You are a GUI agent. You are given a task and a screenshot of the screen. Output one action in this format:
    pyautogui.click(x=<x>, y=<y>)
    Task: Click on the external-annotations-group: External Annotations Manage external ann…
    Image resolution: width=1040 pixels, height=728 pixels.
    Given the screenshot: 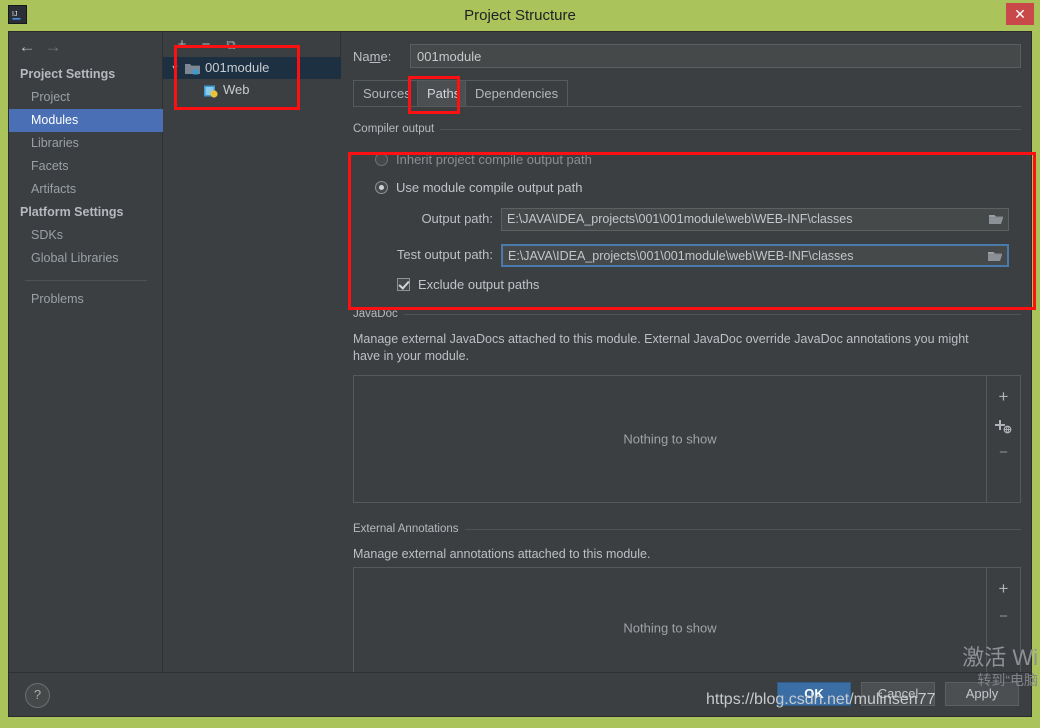 What is the action you would take?
    pyautogui.click(x=687, y=597)
    